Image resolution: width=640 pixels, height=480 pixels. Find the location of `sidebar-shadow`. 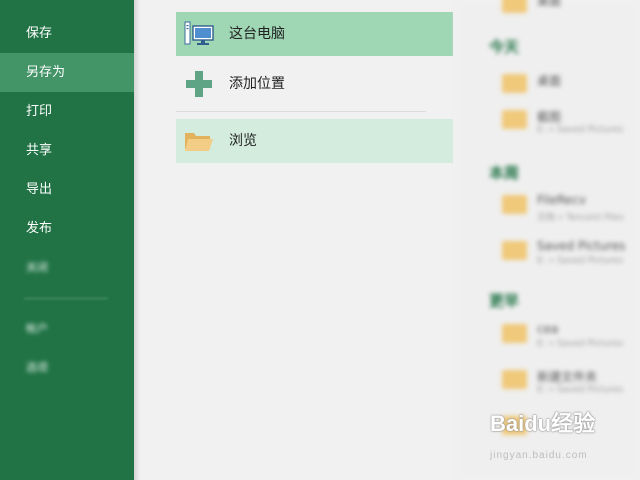

sidebar-shadow is located at coordinates (137, 240).